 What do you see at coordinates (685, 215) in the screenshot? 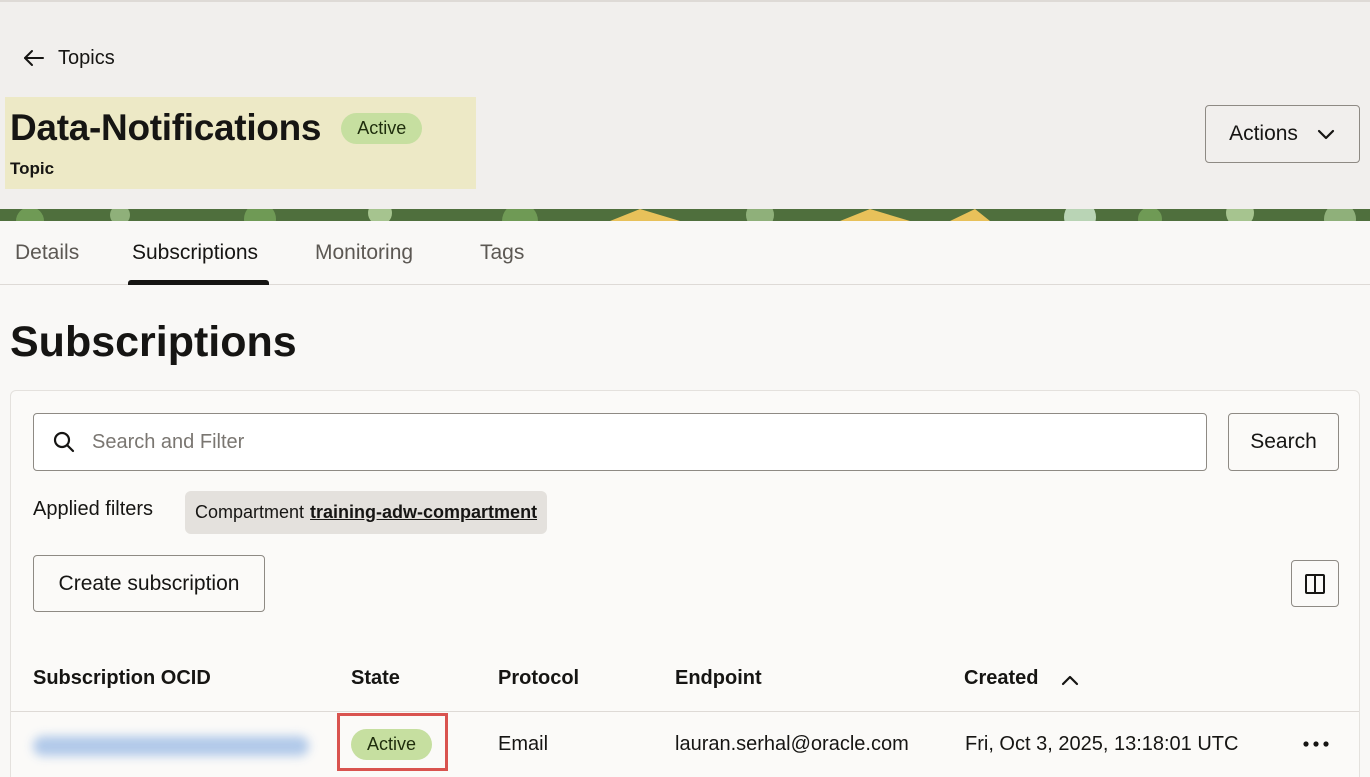
I see `decorative-banner` at bounding box center [685, 215].